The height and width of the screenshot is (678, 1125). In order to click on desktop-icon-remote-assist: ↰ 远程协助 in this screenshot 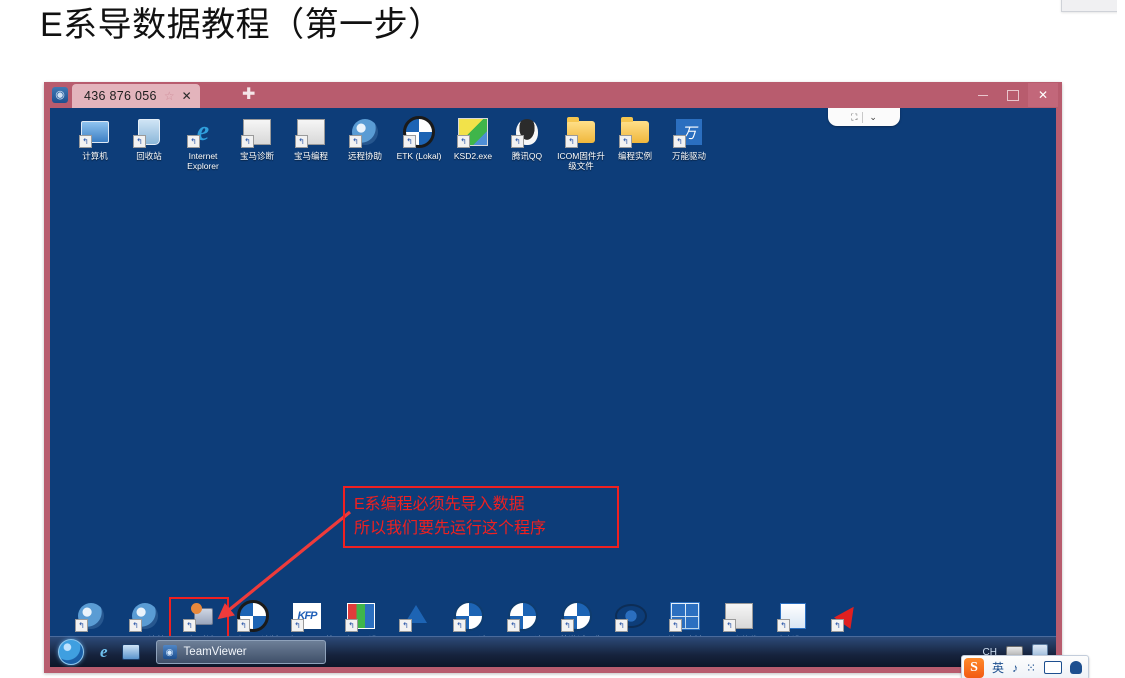, I will do `click(365, 143)`.